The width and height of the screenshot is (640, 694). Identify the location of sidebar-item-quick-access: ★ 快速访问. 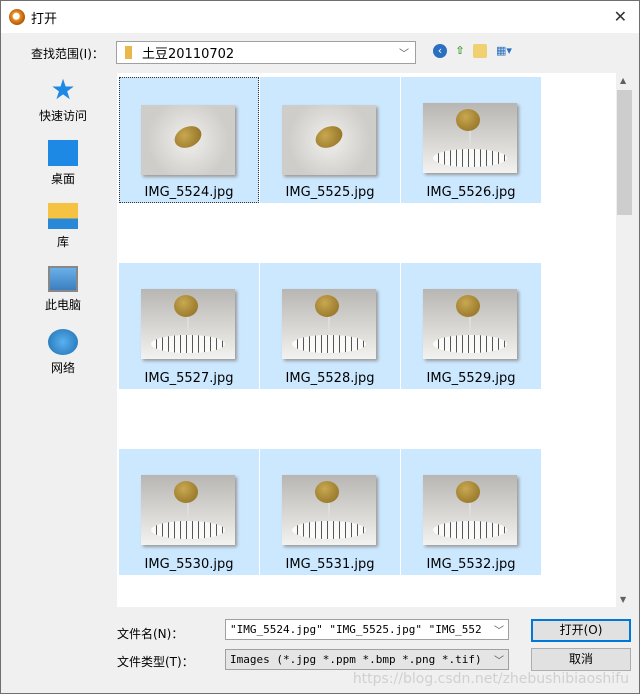
(63, 104).